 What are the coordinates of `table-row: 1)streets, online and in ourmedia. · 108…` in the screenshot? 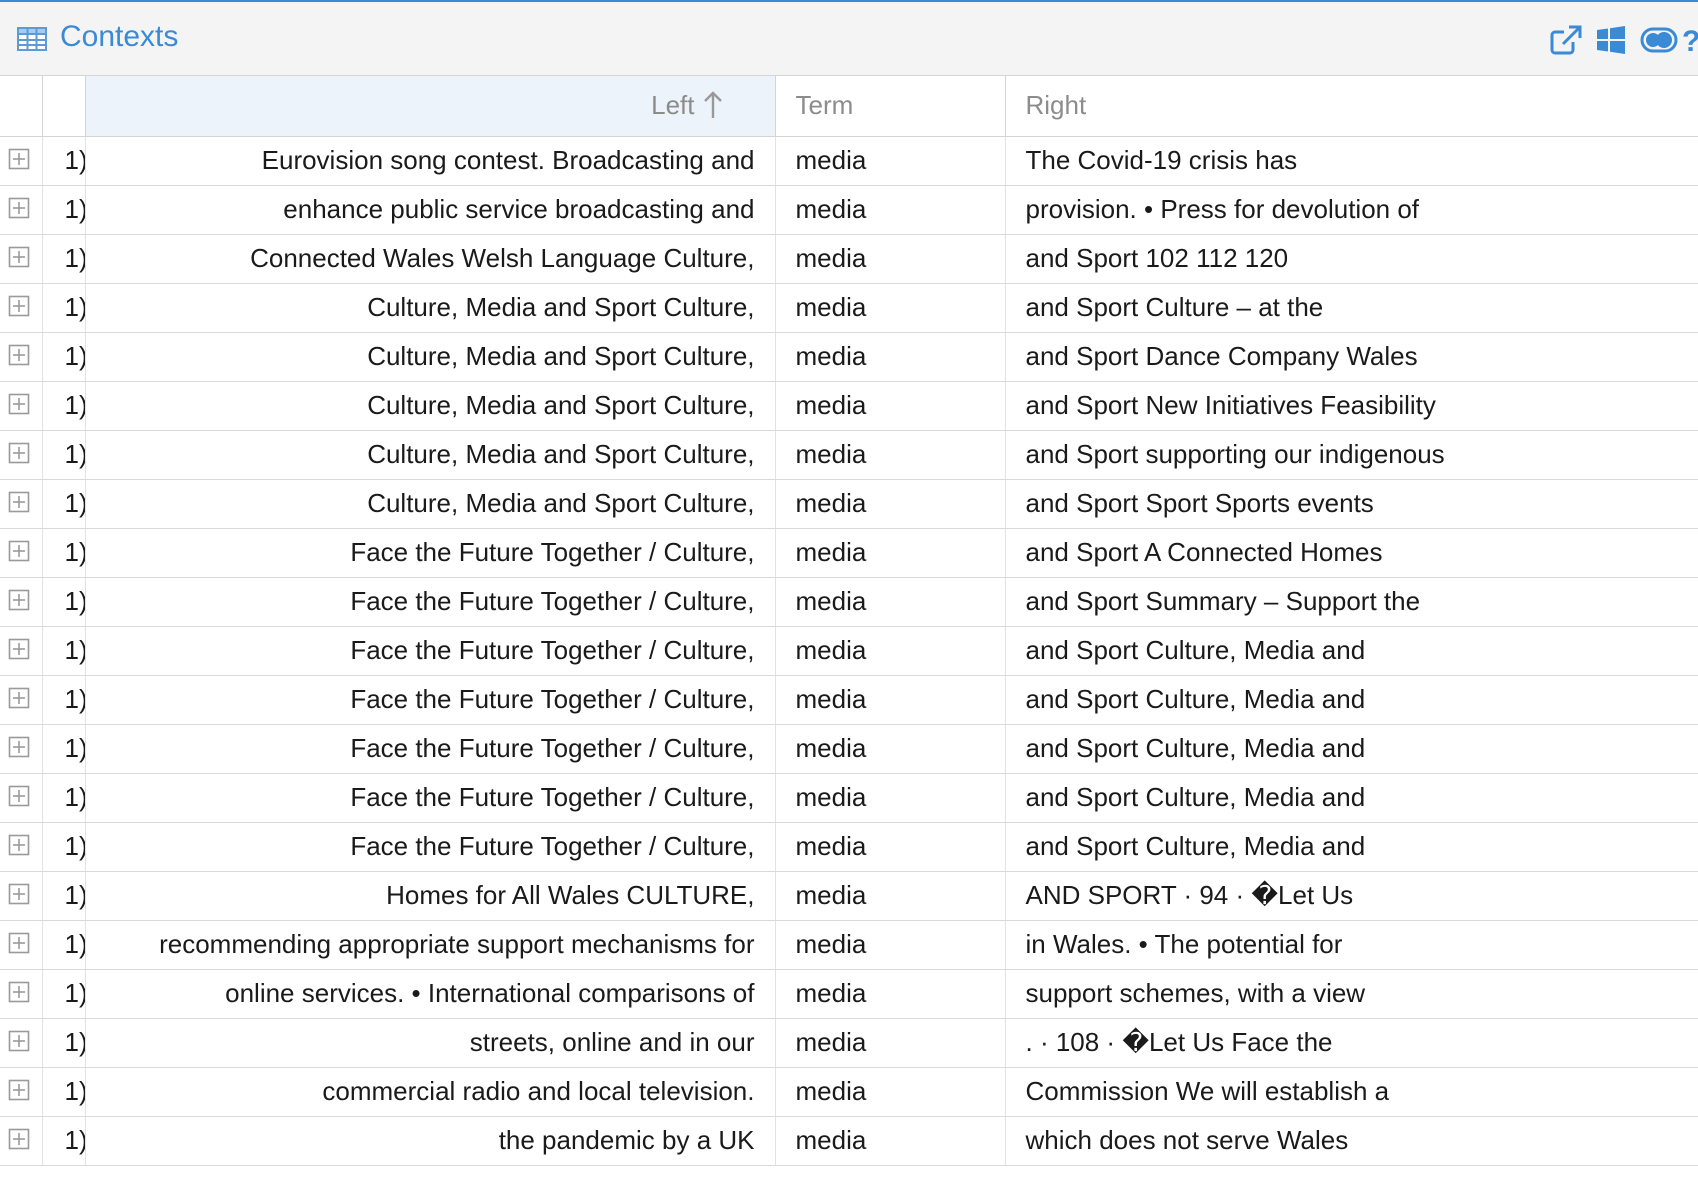 It's located at (849, 1043).